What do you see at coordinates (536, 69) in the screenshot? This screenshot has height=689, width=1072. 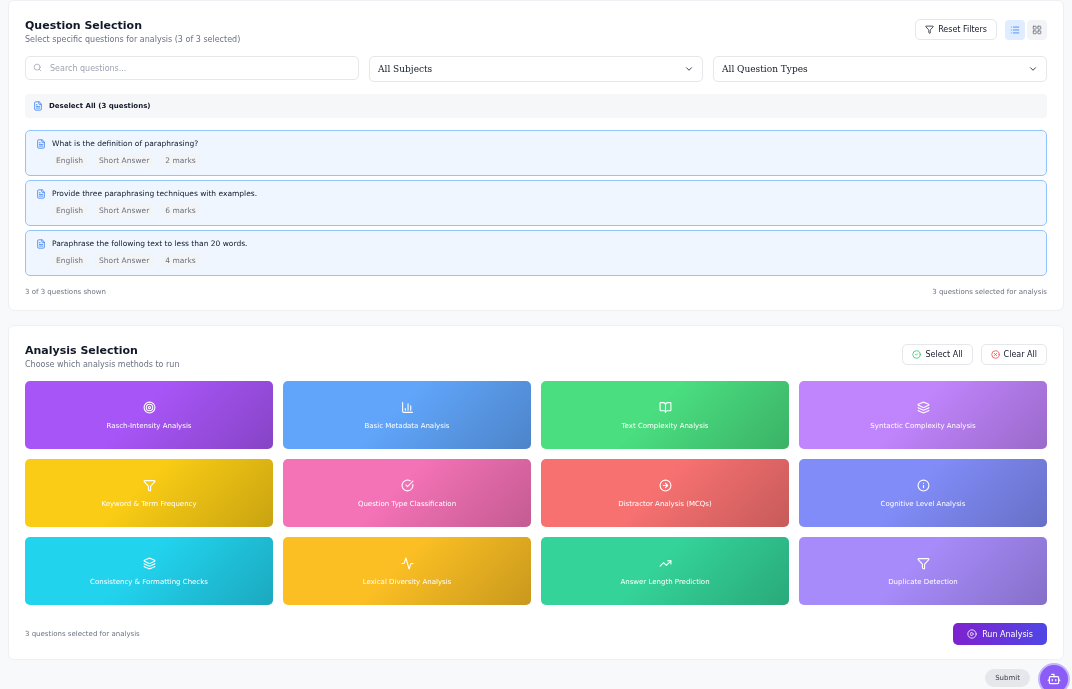 I see `subject-dropdown: All Subjects` at bounding box center [536, 69].